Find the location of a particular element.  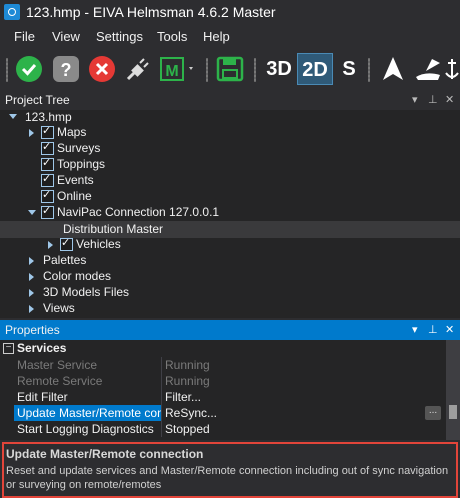

anchor-button is located at coordinates (452, 69).